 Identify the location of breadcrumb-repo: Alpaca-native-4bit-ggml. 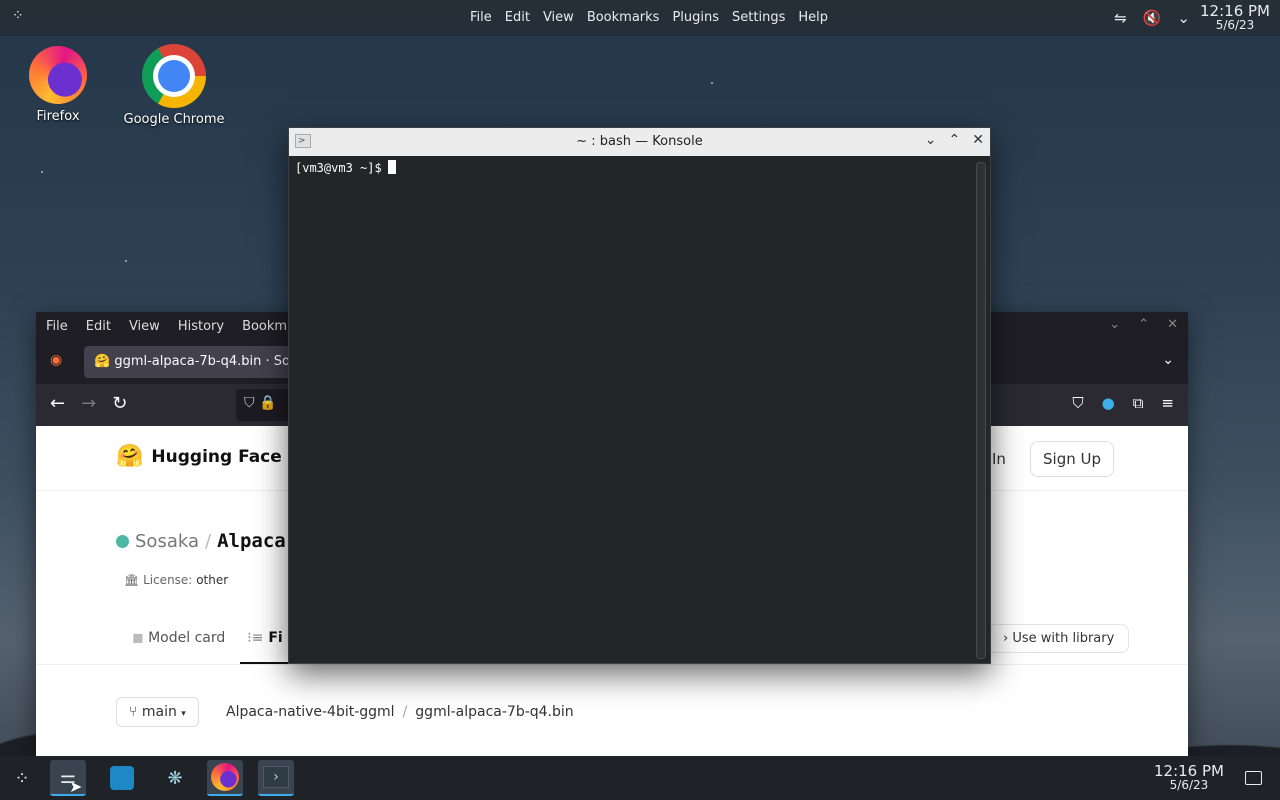
(310, 712).